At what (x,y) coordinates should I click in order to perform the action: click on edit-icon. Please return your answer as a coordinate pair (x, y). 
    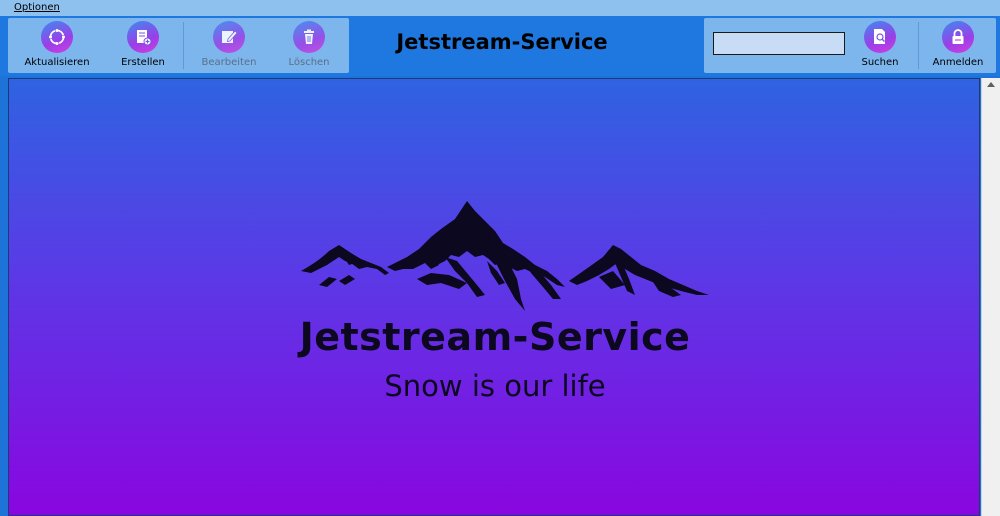
    Looking at the image, I should click on (229, 37).